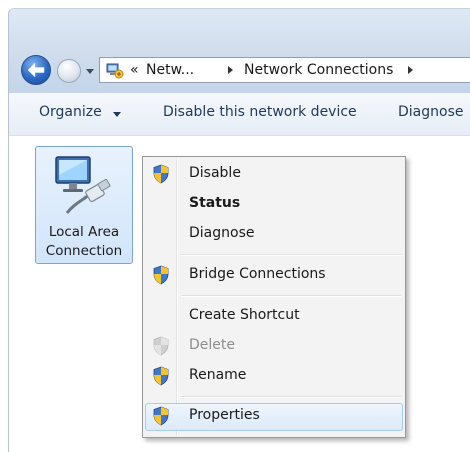 The height and width of the screenshot is (452, 470). What do you see at coordinates (274, 376) in the screenshot?
I see `menu-item-rename: Rename` at bounding box center [274, 376].